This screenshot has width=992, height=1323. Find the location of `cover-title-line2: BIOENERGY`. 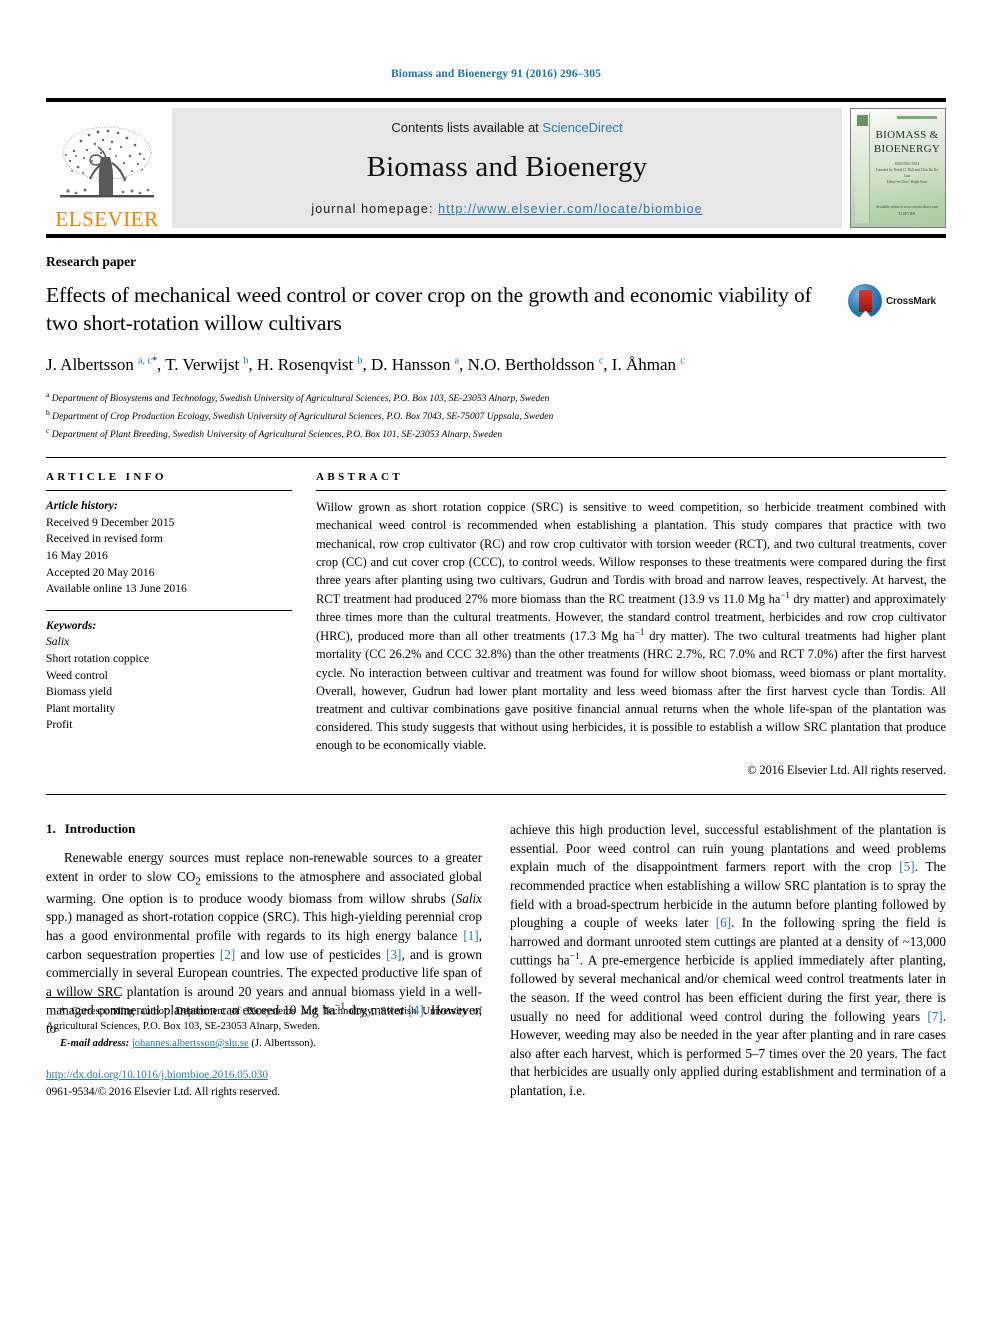

cover-title-line2: BIOENERGY is located at coordinates (907, 148).